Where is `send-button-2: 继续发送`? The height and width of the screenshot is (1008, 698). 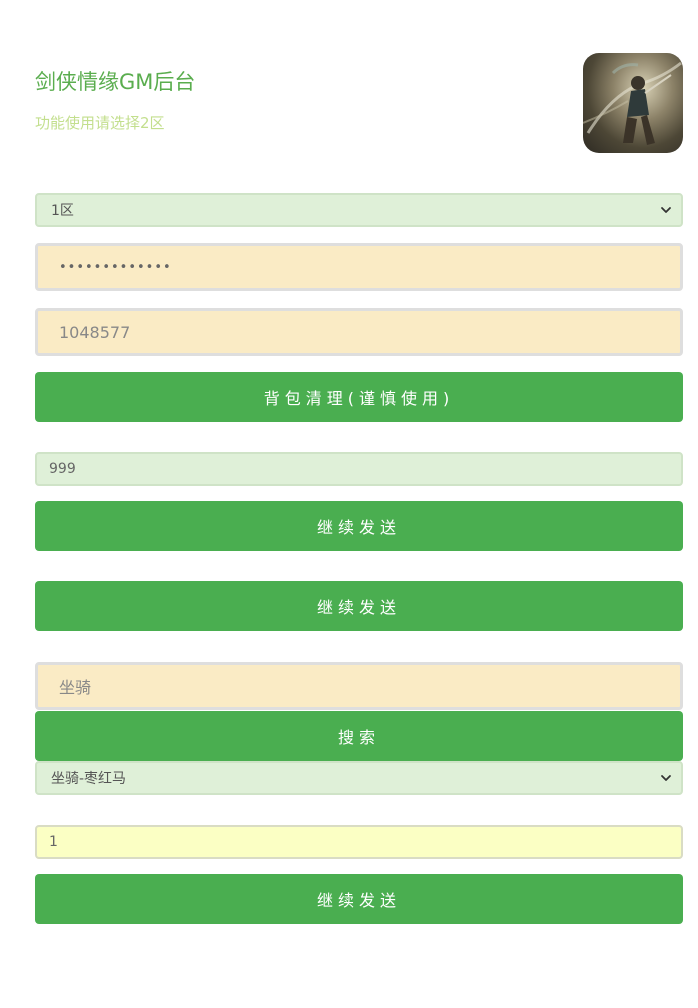 send-button-2: 继续发送 is located at coordinates (359, 606).